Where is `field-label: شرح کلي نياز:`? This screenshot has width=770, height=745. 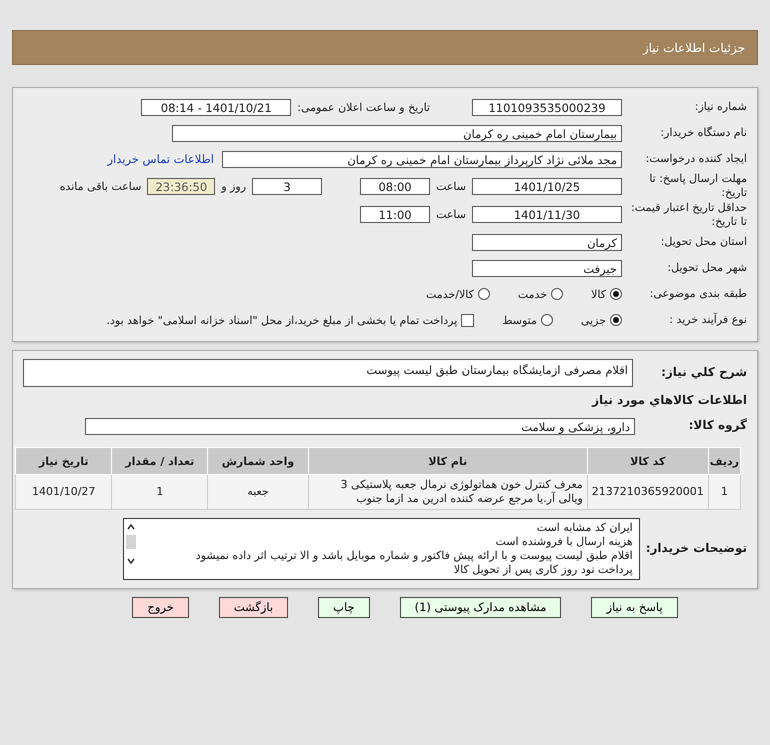
field-label: شرح کلي نياز: is located at coordinates (703, 373).